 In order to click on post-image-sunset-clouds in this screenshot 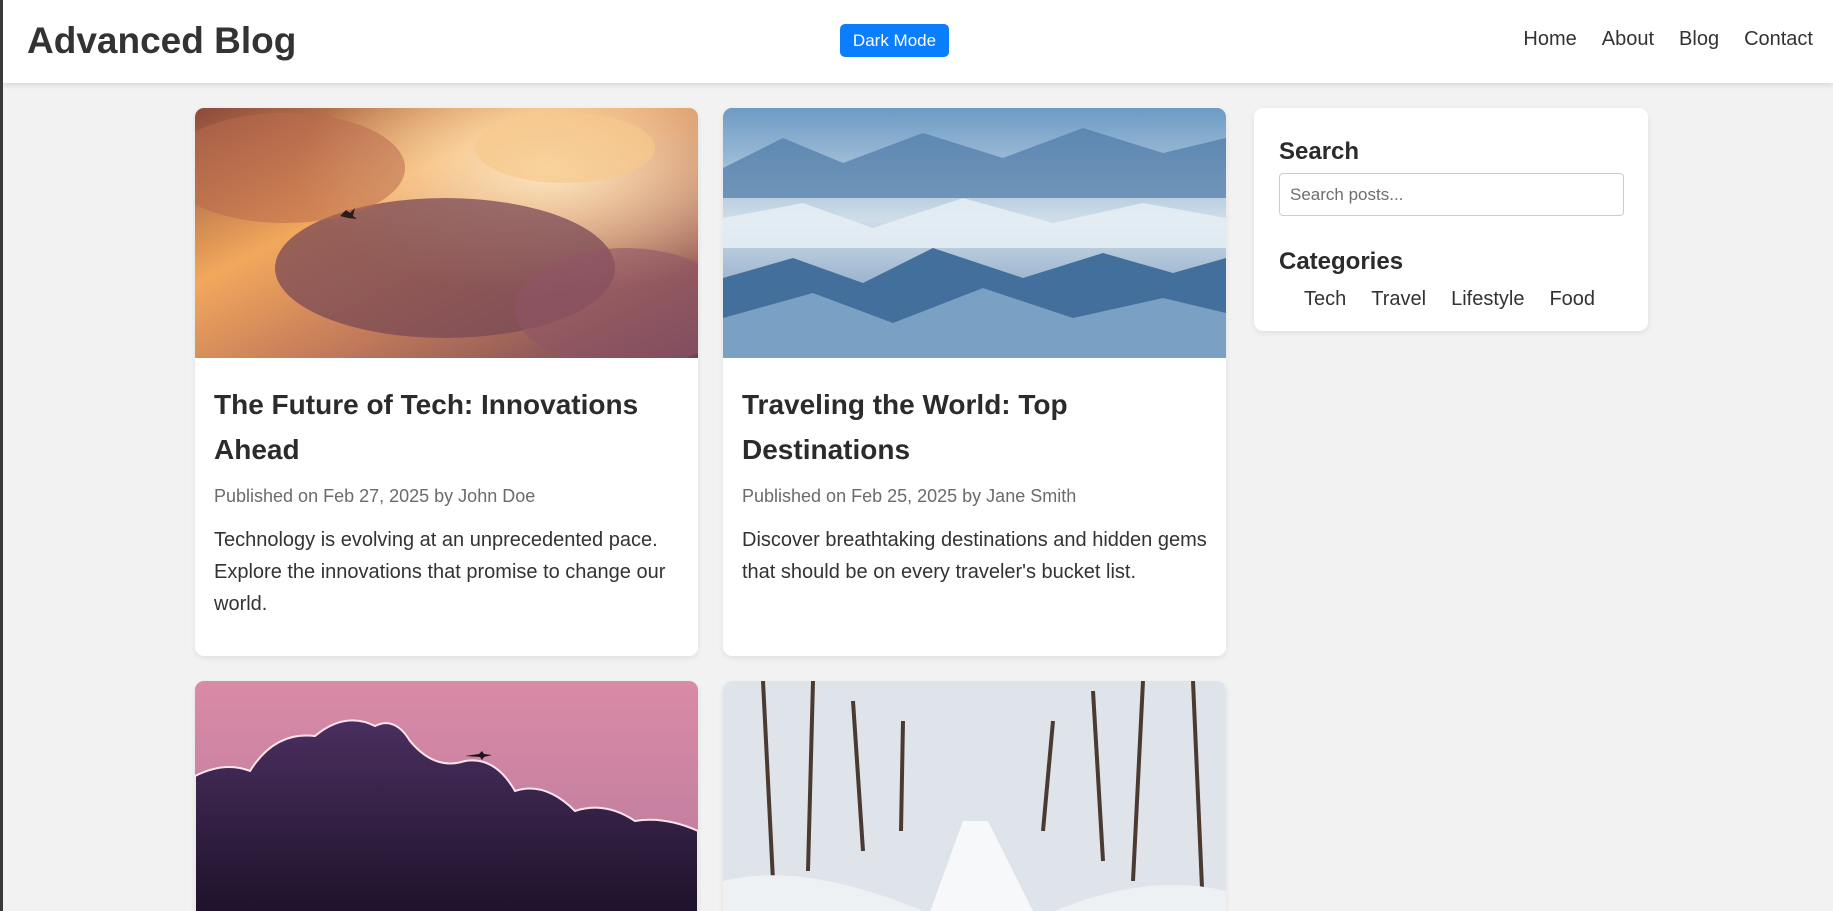, I will do `click(446, 233)`.